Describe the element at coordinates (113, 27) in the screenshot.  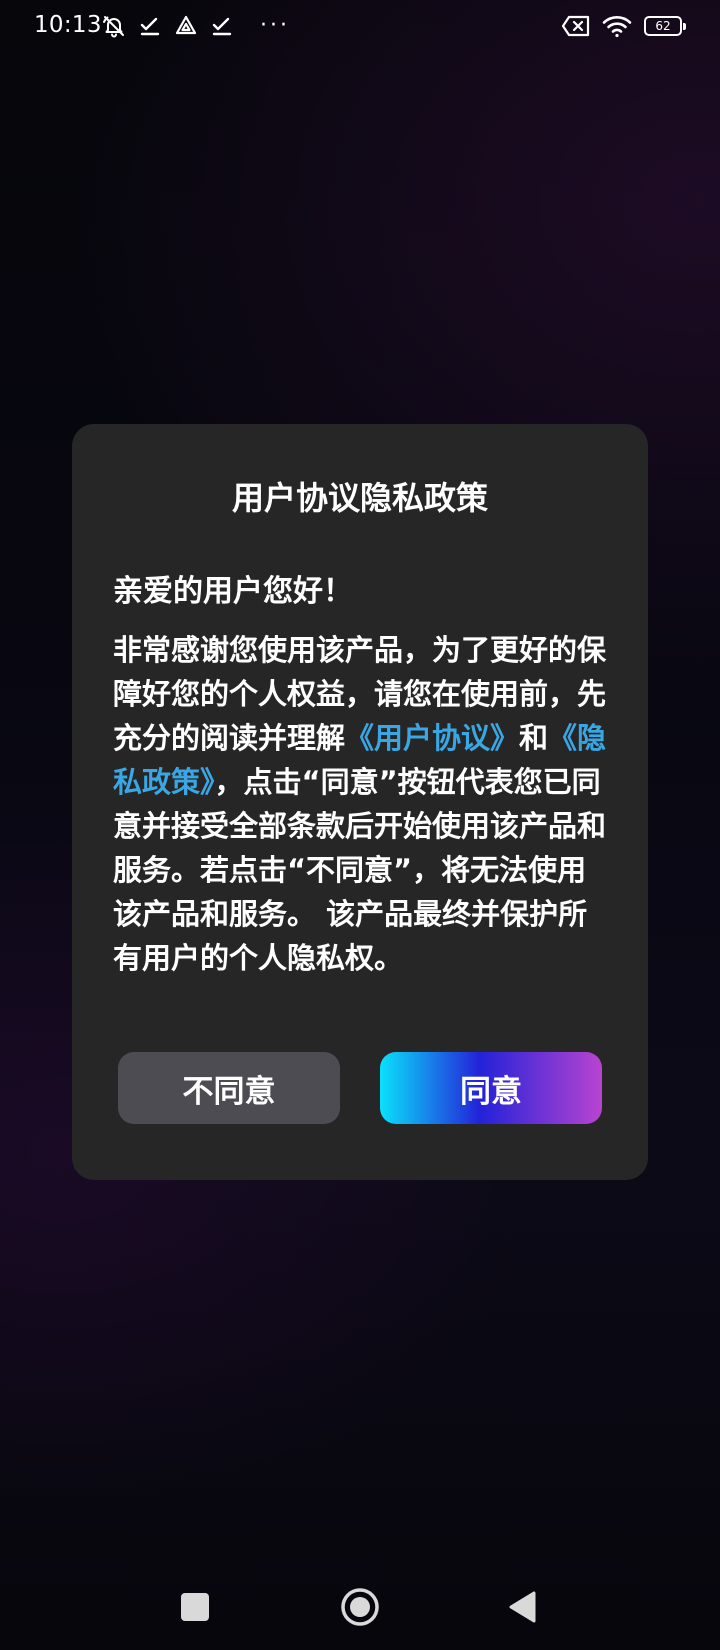
I see `muted-ring-icon` at that location.